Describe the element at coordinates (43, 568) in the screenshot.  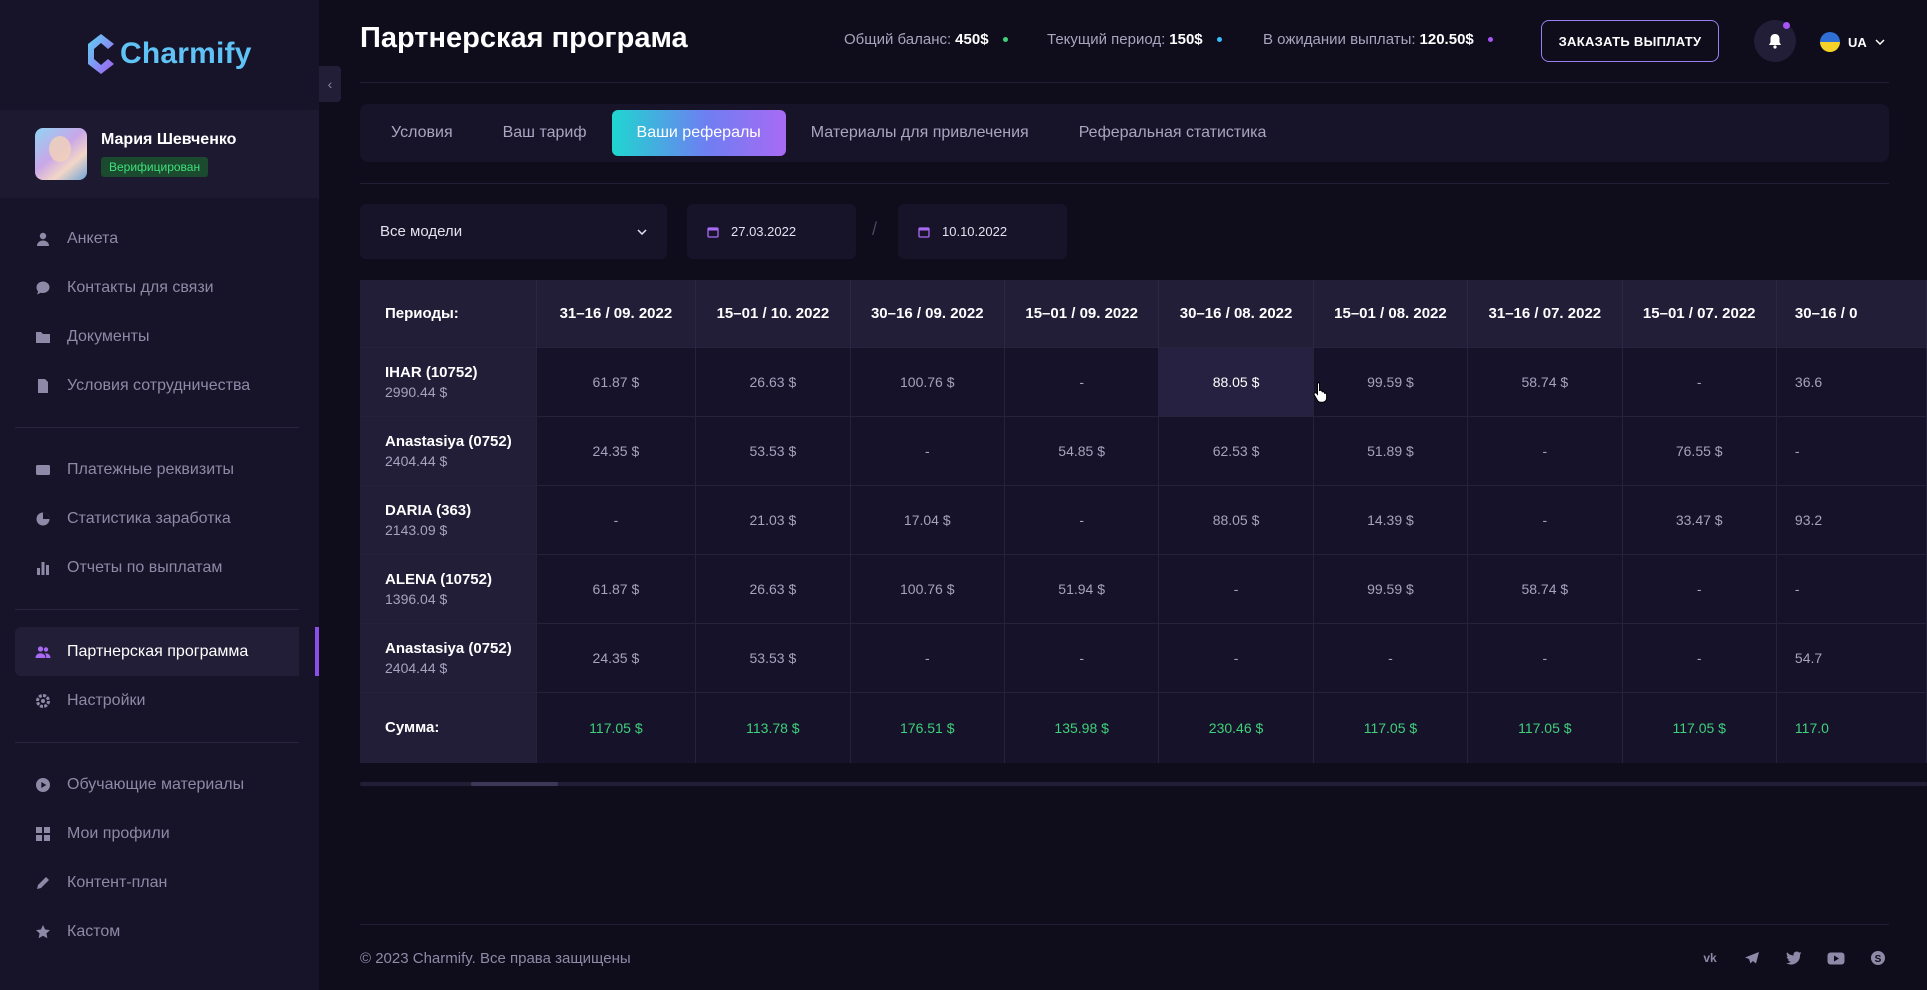
I see `bar-chart-icon` at that location.